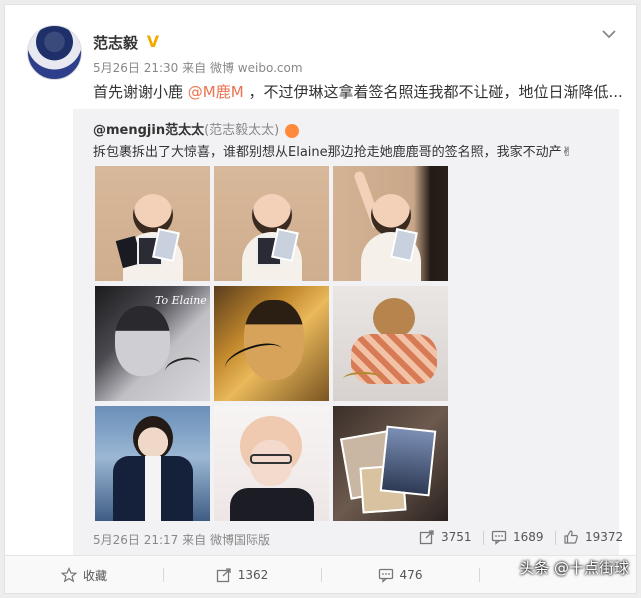 This screenshot has width=641, height=598. What do you see at coordinates (609, 34) in the screenshot?
I see `chevron-down-icon` at bounding box center [609, 34].